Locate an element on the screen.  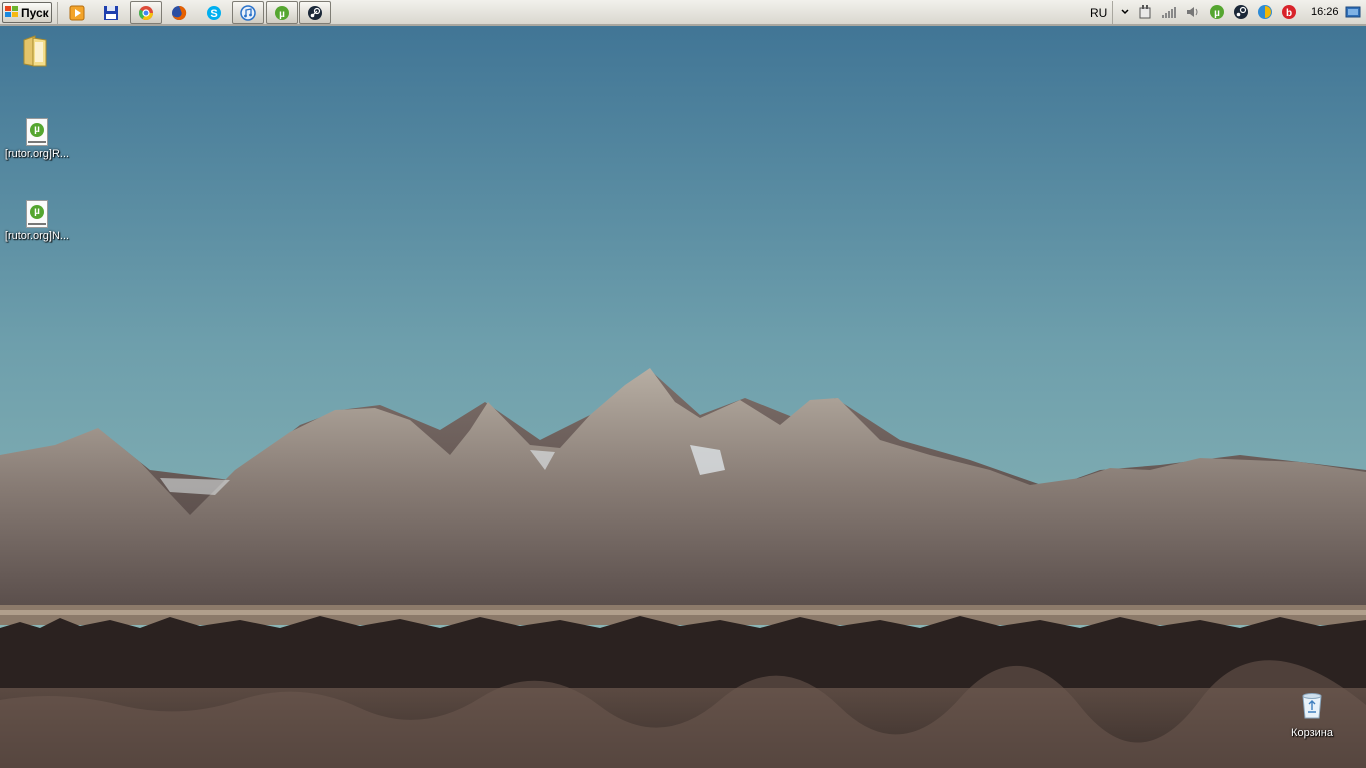
chevron-down-icon is located at coordinates (1125, 12).